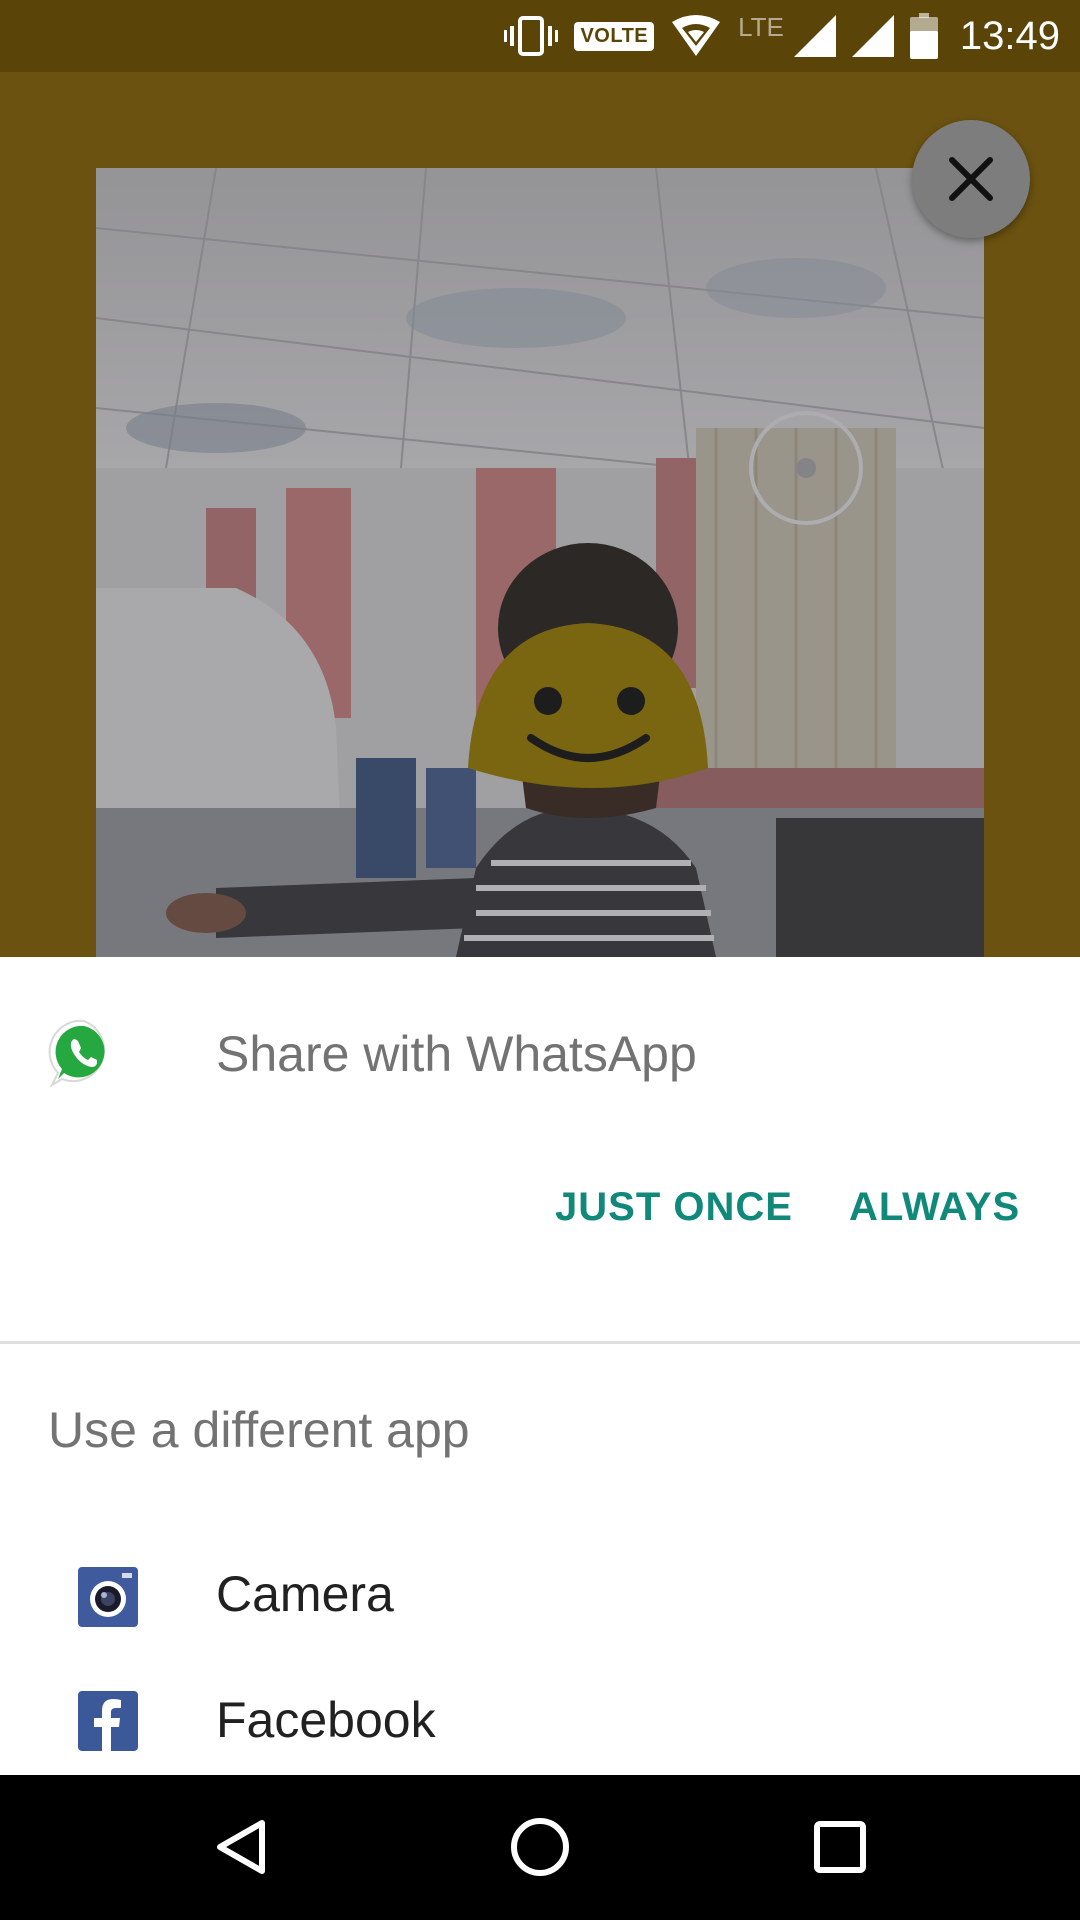 Image resolution: width=1080 pixels, height=1920 pixels. Describe the element at coordinates (326, 1720) in the screenshot. I see `app-label-facebook: Facebook` at that location.